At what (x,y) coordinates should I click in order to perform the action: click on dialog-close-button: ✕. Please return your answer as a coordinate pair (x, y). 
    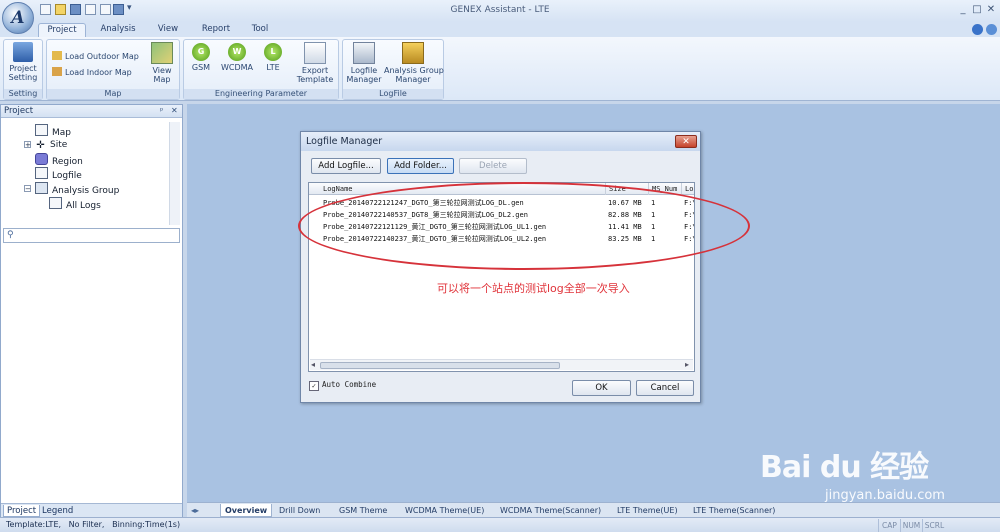
    Looking at the image, I should click on (686, 141).